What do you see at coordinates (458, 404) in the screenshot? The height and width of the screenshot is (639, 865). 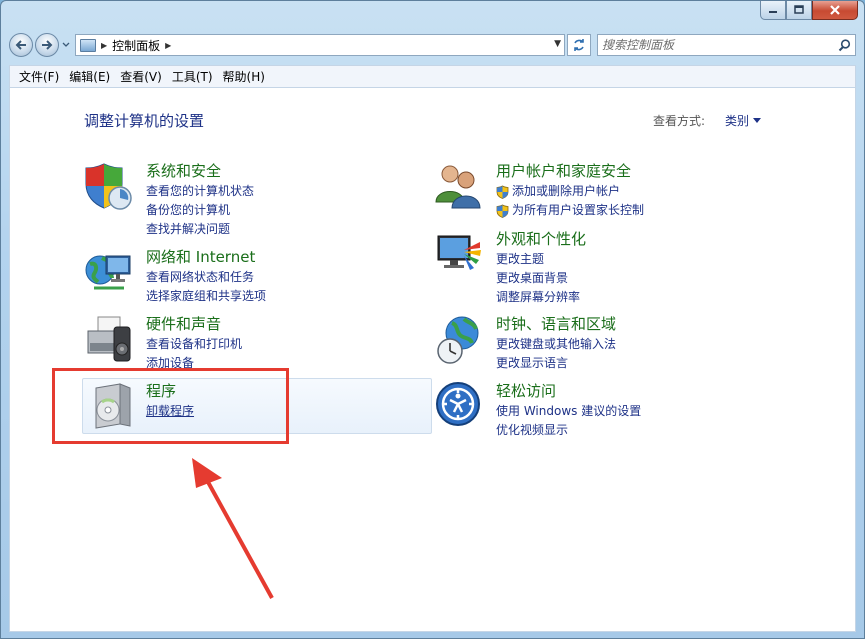 I see `ease-of-access-icon` at bounding box center [458, 404].